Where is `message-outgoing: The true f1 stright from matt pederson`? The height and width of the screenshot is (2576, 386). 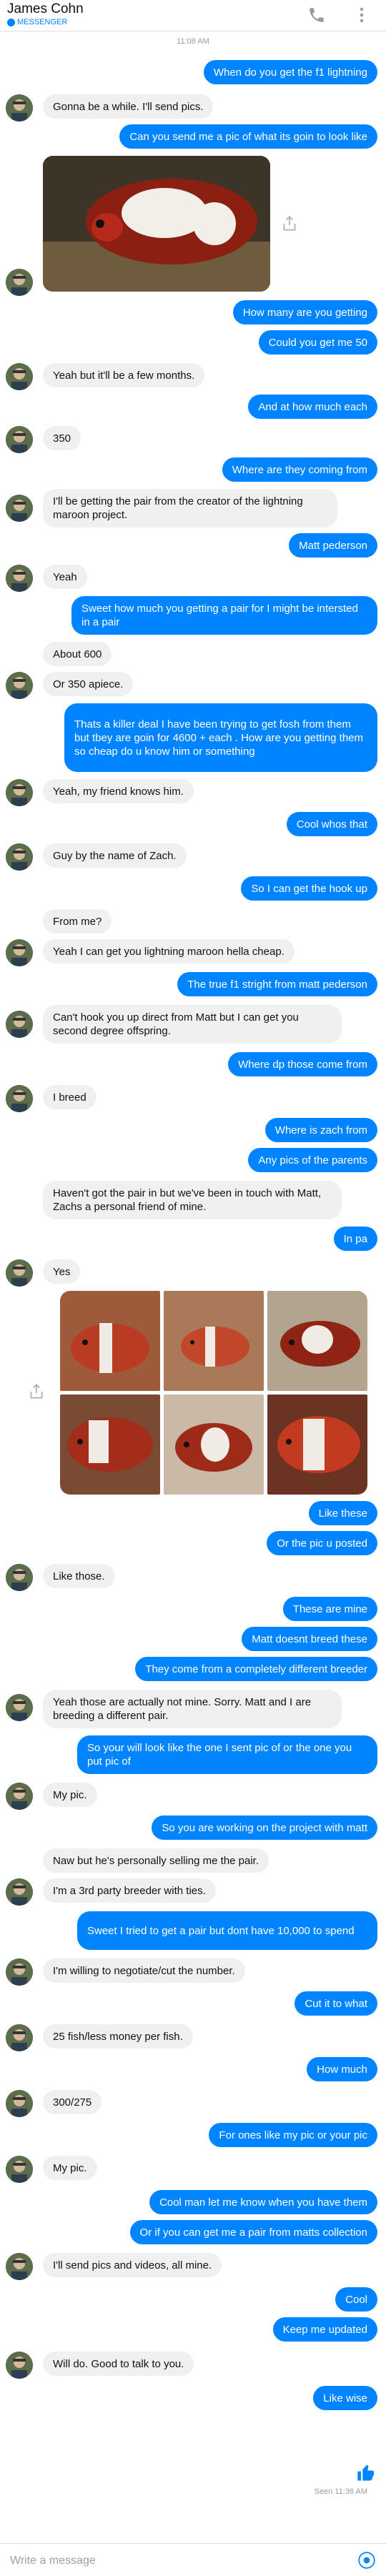 message-outgoing: The true f1 stright from matt pederson is located at coordinates (277, 984).